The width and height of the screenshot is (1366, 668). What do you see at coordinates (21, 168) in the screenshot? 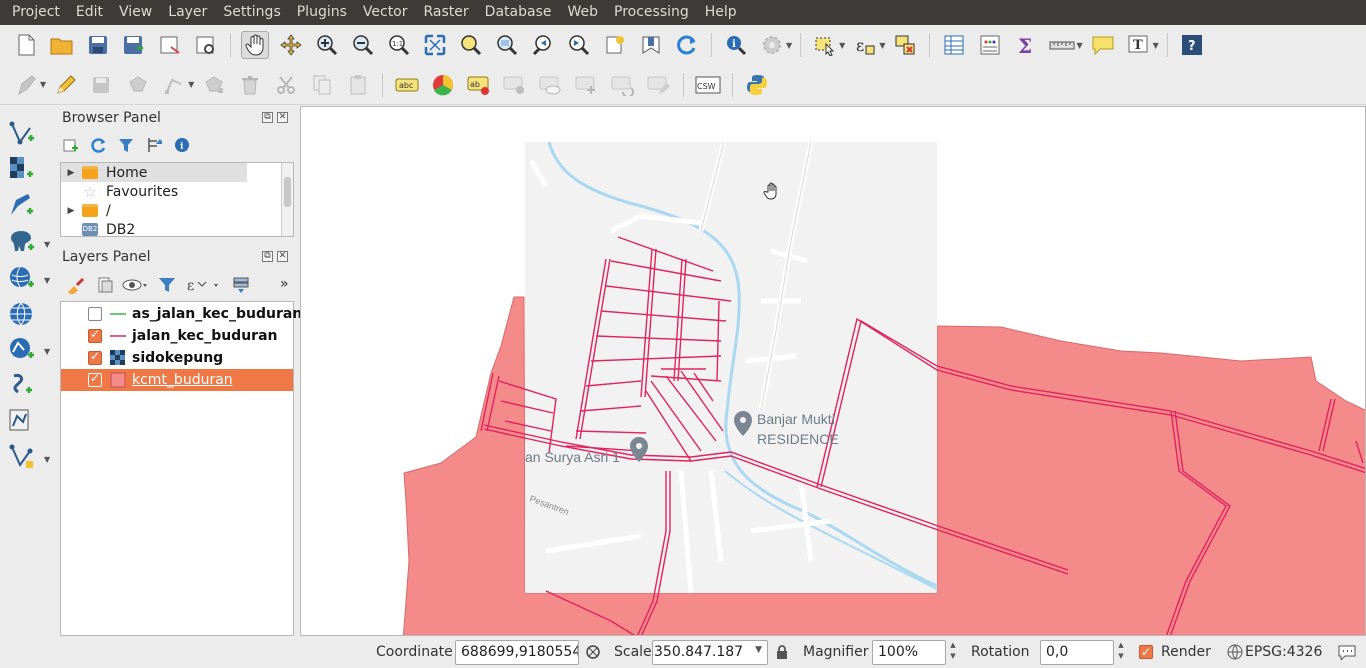
I see `add-raster-layer-icon` at bounding box center [21, 168].